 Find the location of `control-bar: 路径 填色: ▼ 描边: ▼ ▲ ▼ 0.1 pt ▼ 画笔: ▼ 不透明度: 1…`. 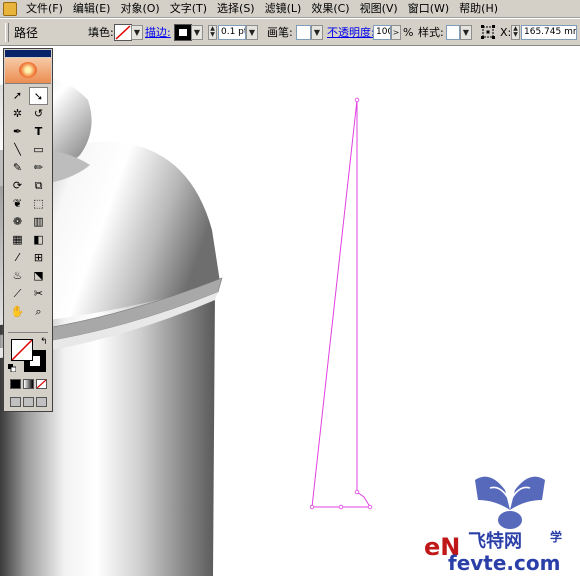

control-bar: 路径 填色: ▼ 描边: ▼ ▲ ▼ 0.1 pt ▼ 画笔: ▼ 不透明度: 1… is located at coordinates (290, 32).